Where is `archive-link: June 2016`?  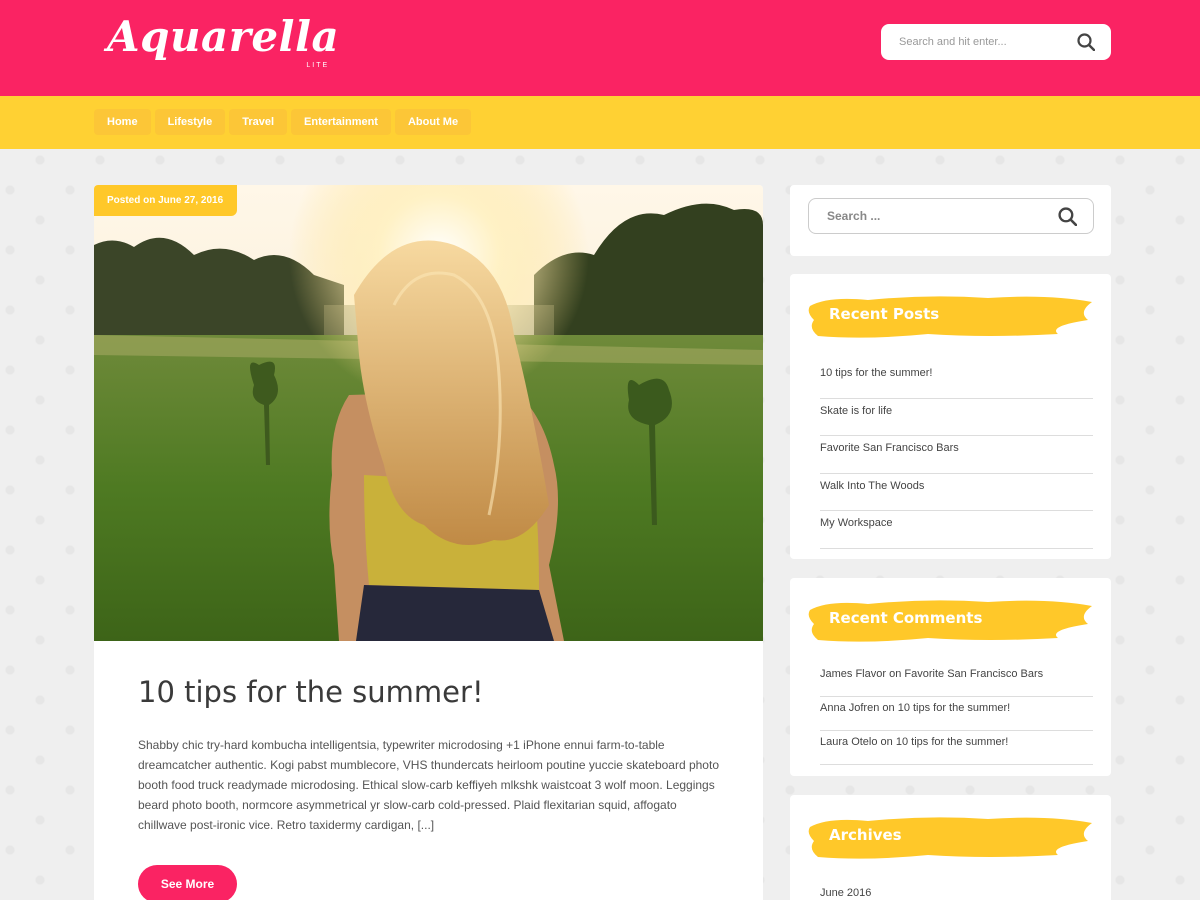 archive-link: June 2016 is located at coordinates (845, 893).